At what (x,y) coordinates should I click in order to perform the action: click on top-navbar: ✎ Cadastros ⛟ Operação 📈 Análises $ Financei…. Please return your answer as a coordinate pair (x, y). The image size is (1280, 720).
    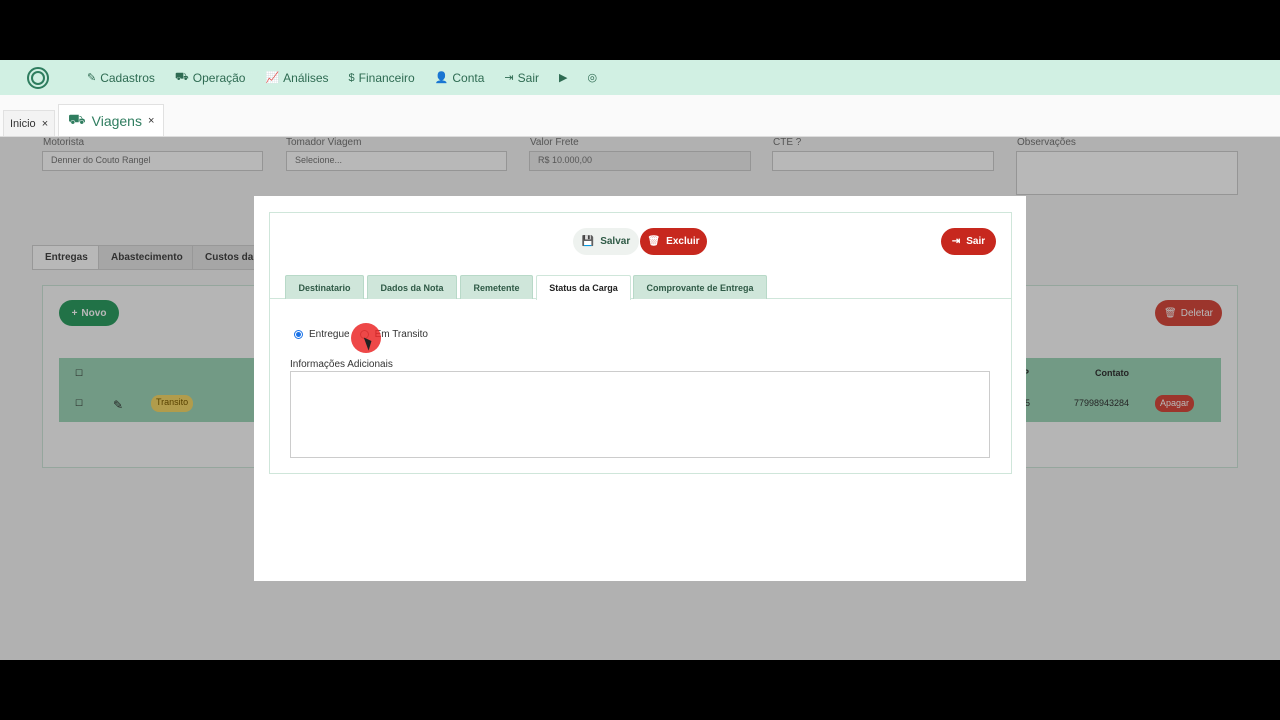
    Looking at the image, I should click on (640, 77).